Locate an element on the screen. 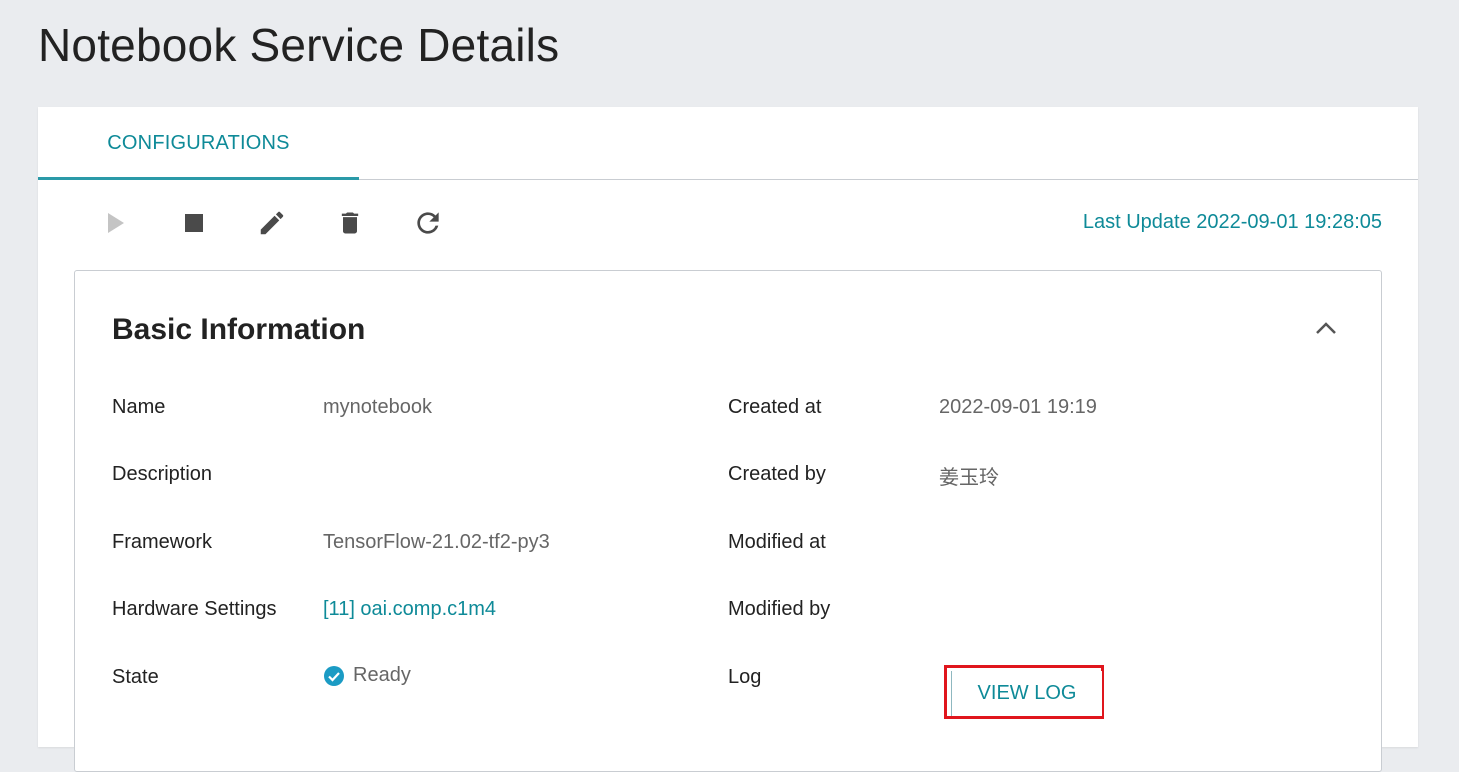 This screenshot has width=1459, height=772. last-update-timestamp: Last Update 2022-09-01 19:28:05 is located at coordinates (1232, 222).